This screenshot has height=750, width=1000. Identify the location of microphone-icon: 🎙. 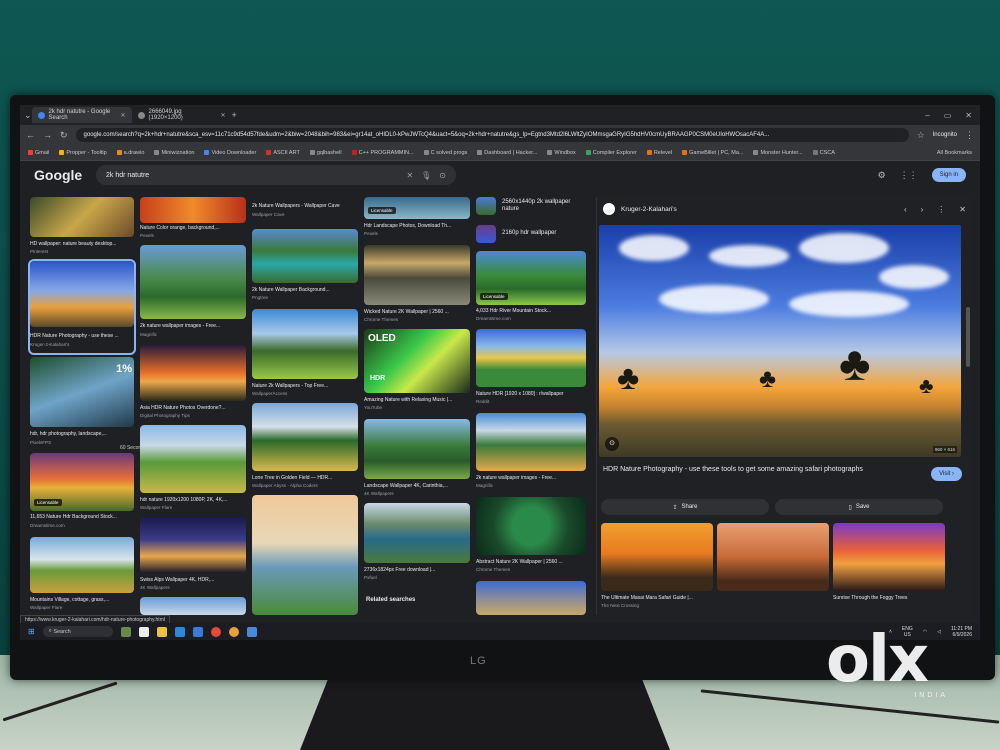
(426, 175).